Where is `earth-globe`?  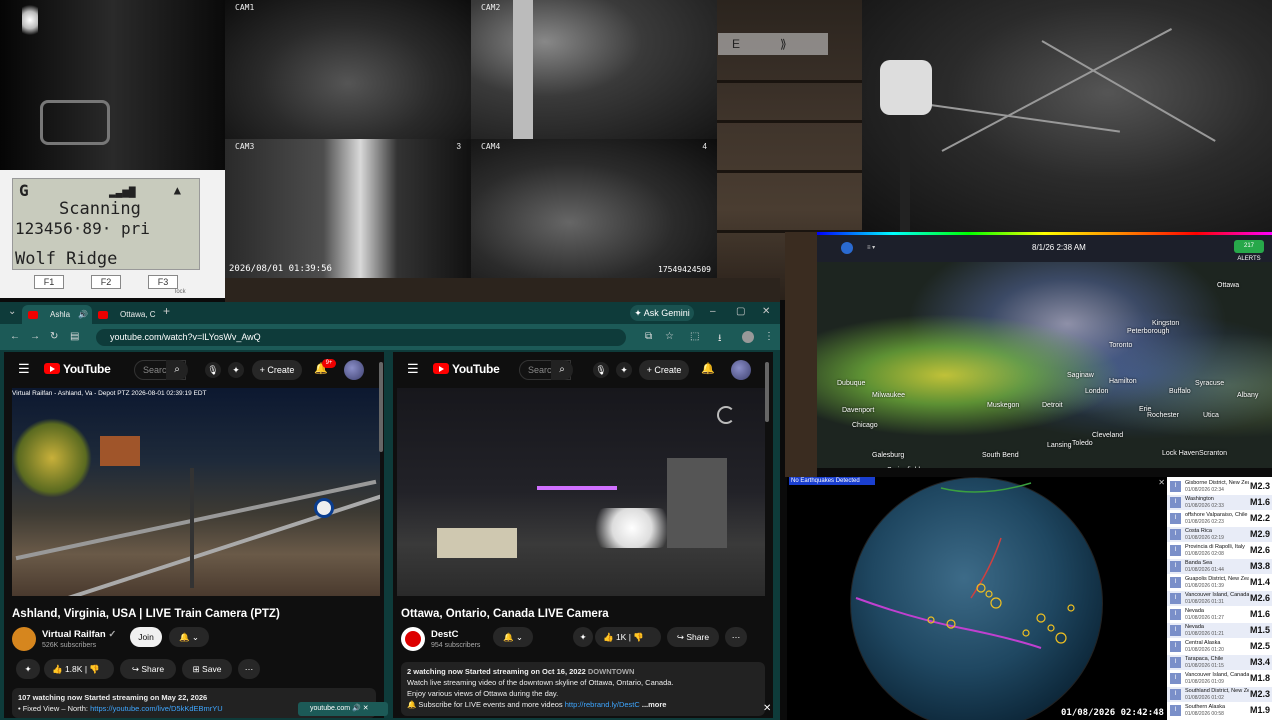
earth-globe is located at coordinates (976, 598).